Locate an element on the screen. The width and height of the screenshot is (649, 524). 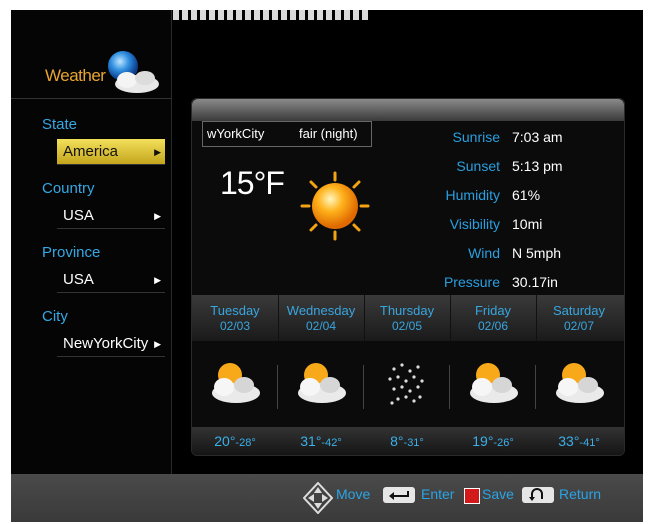
city-label: City is located at coordinates (55, 316).